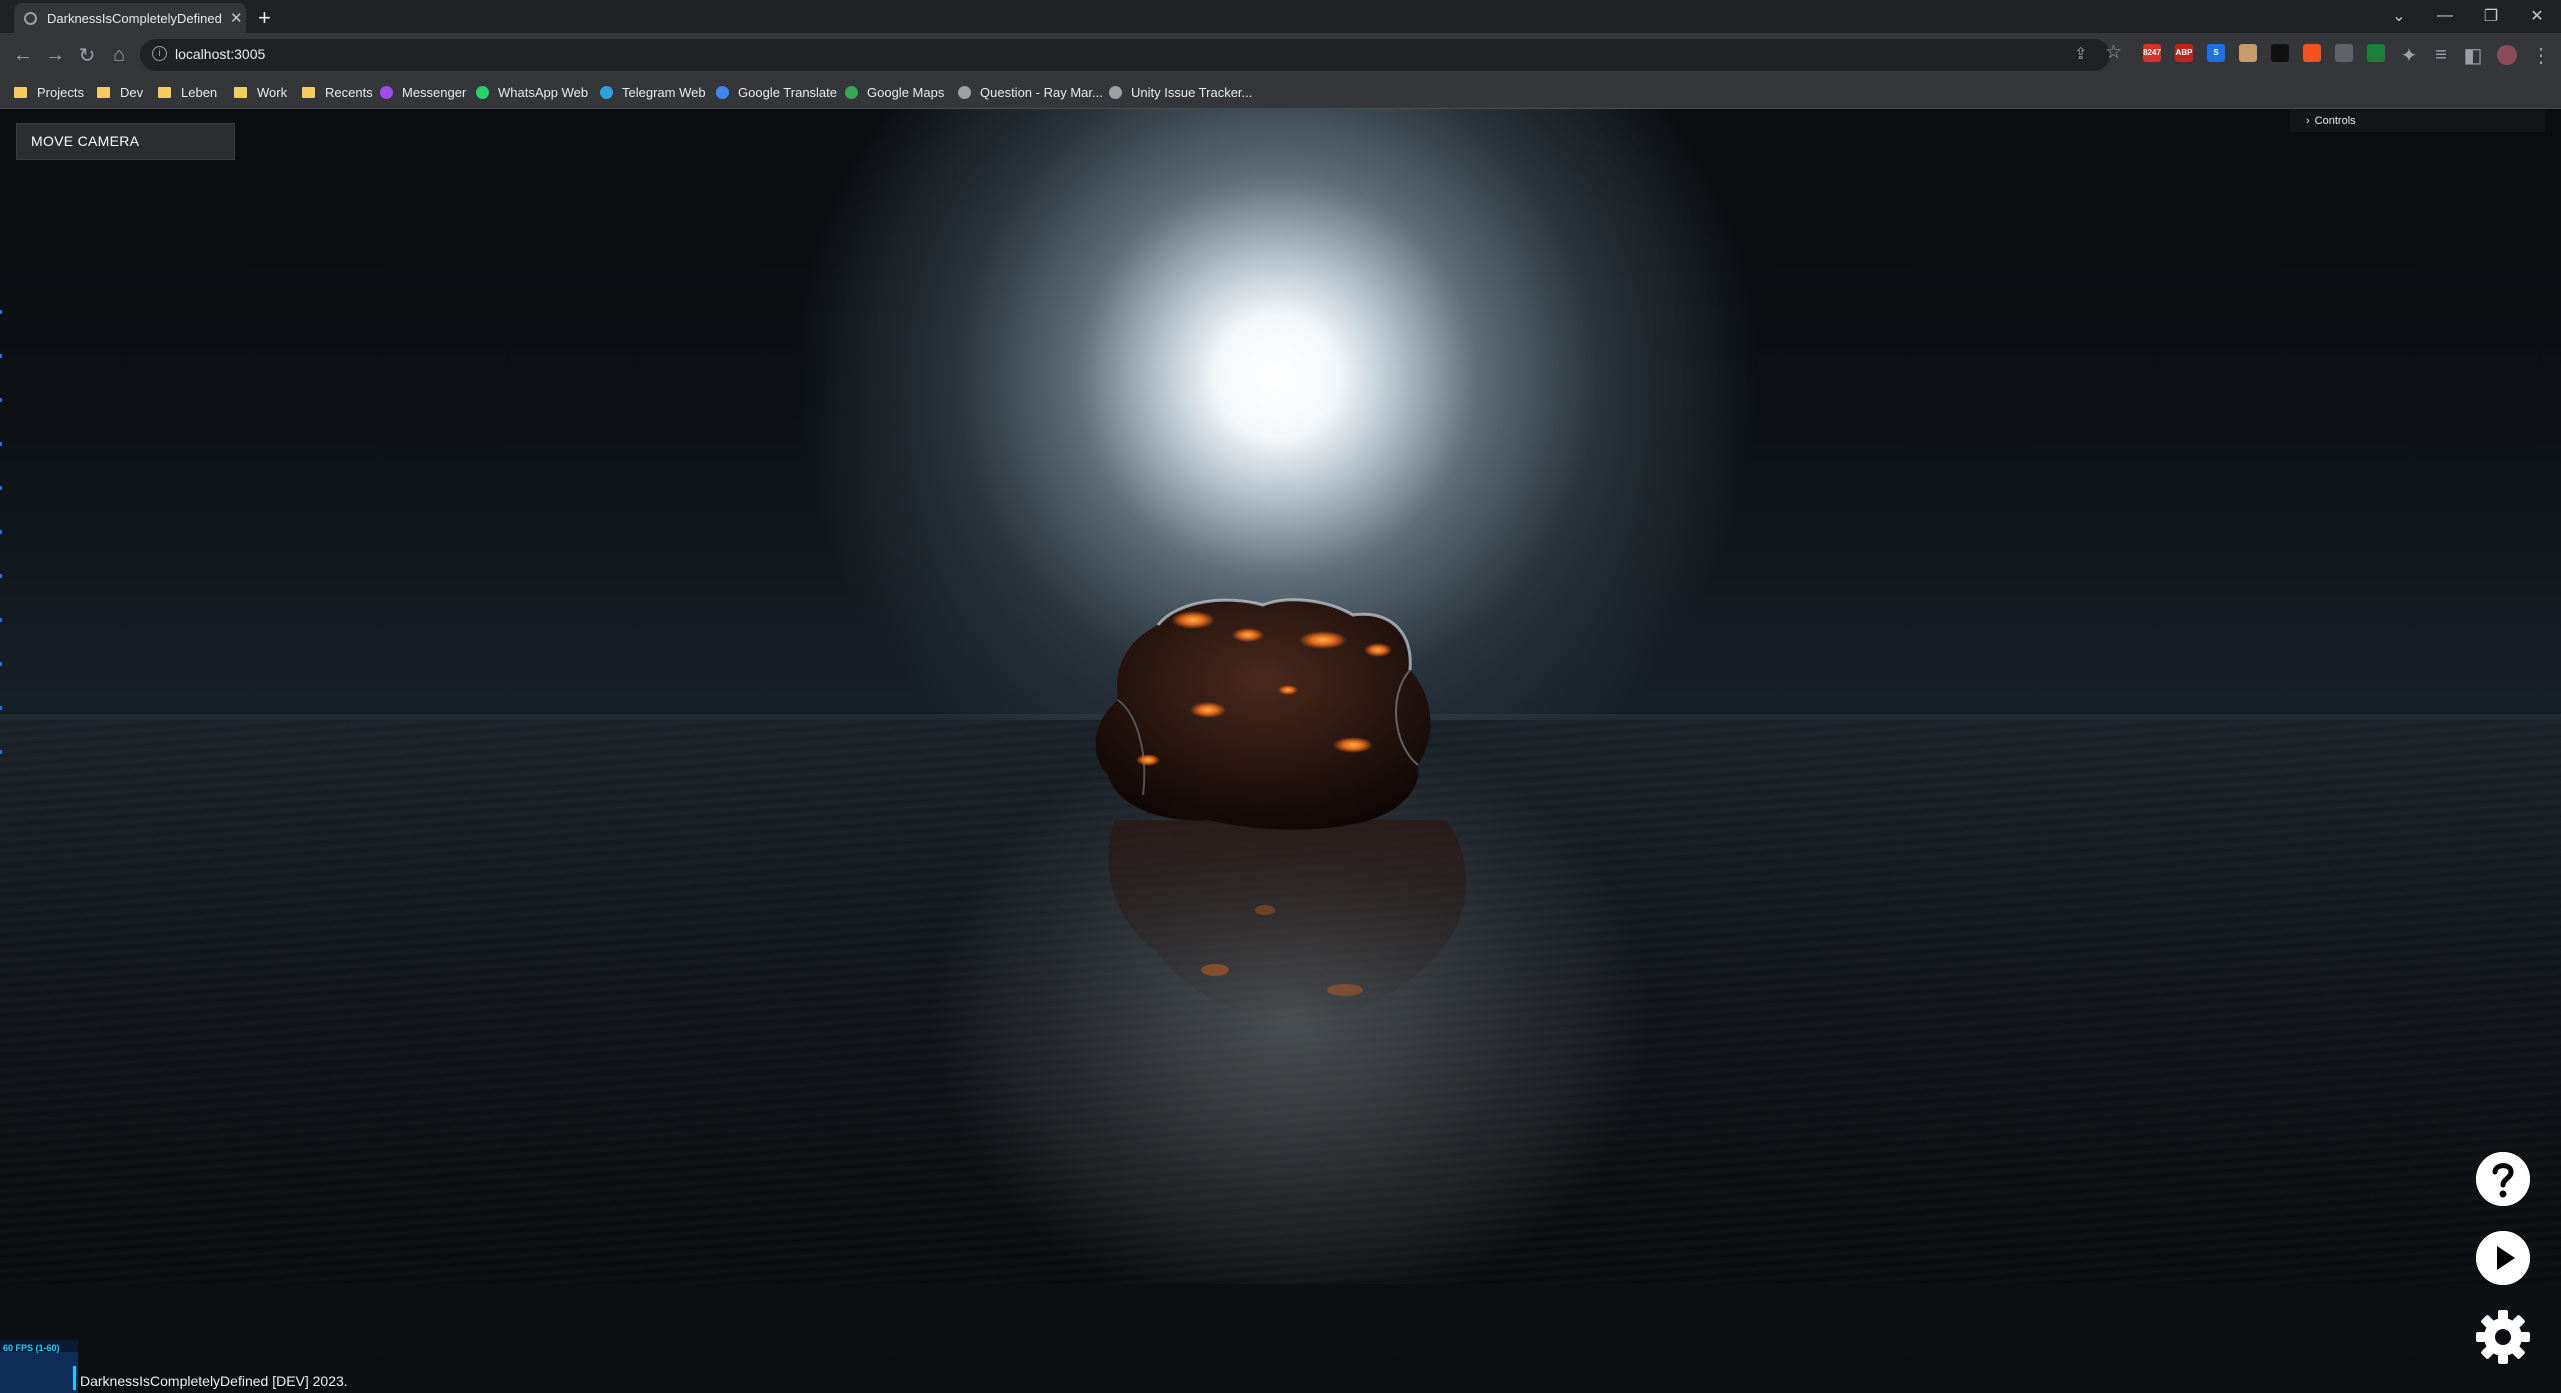  I want to click on bookmark-item: Messenger, so click(423, 92).